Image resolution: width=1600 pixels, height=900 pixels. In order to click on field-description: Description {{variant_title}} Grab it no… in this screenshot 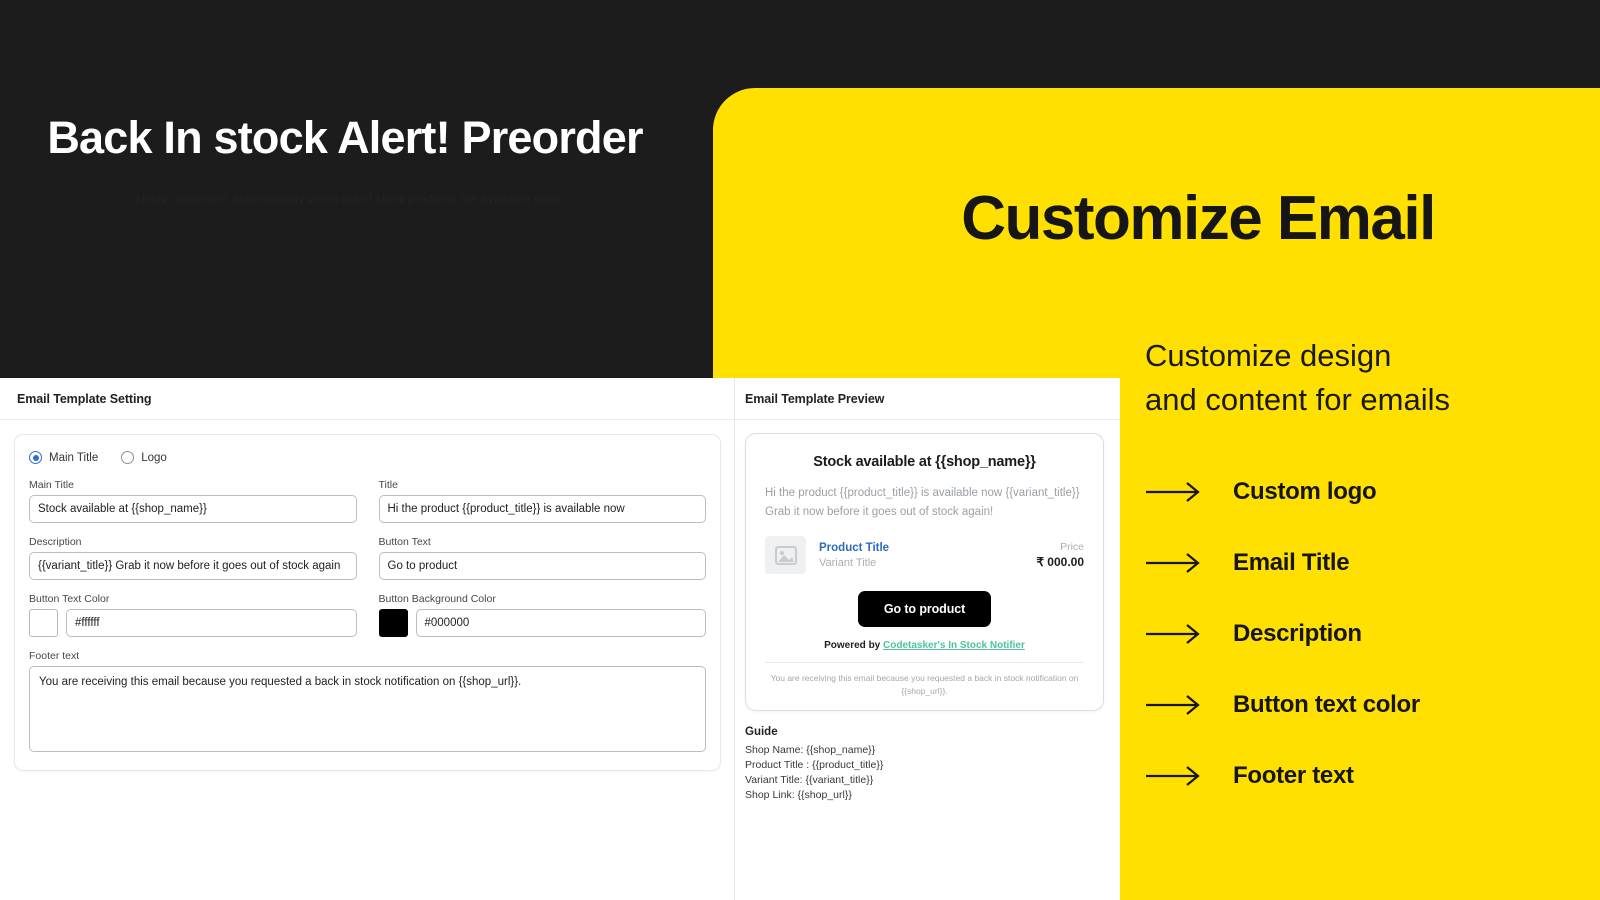, I will do `click(193, 558)`.